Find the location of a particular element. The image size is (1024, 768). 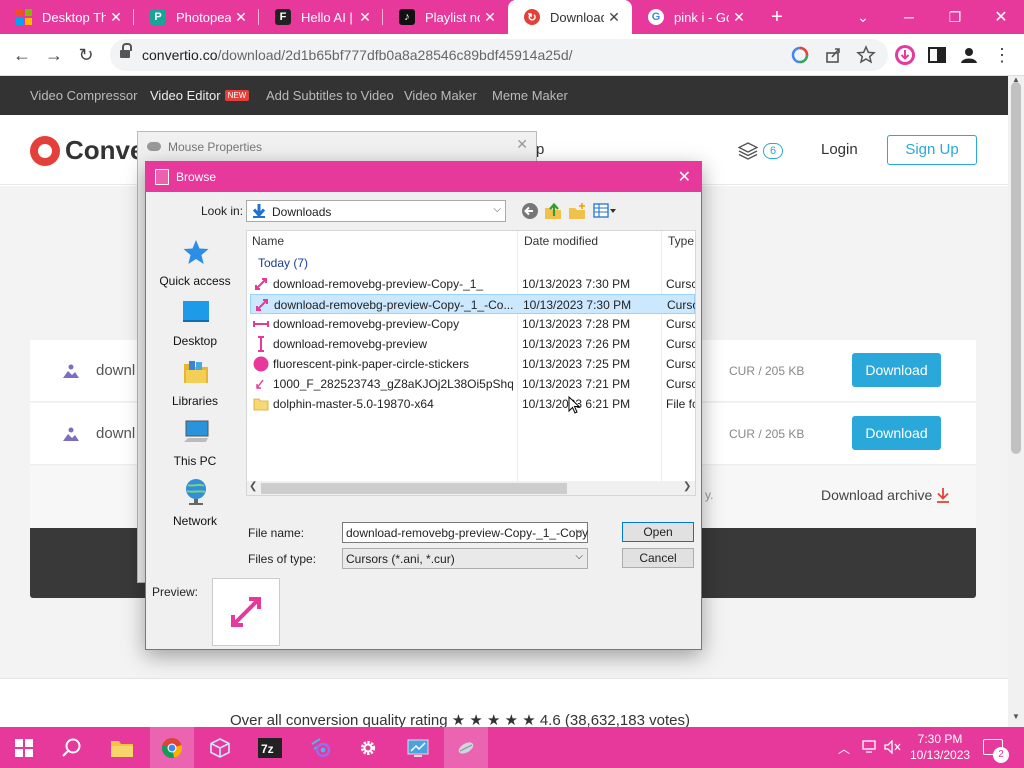

file-type-label: Files of type: is located at coordinates (282, 559).